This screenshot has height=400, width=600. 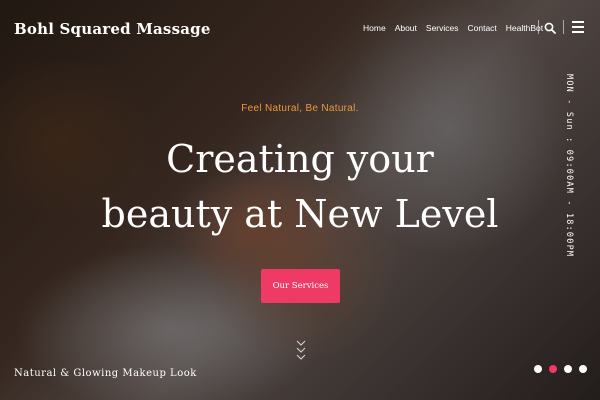 I want to click on scroll-down-icon, so click(x=301, y=350).